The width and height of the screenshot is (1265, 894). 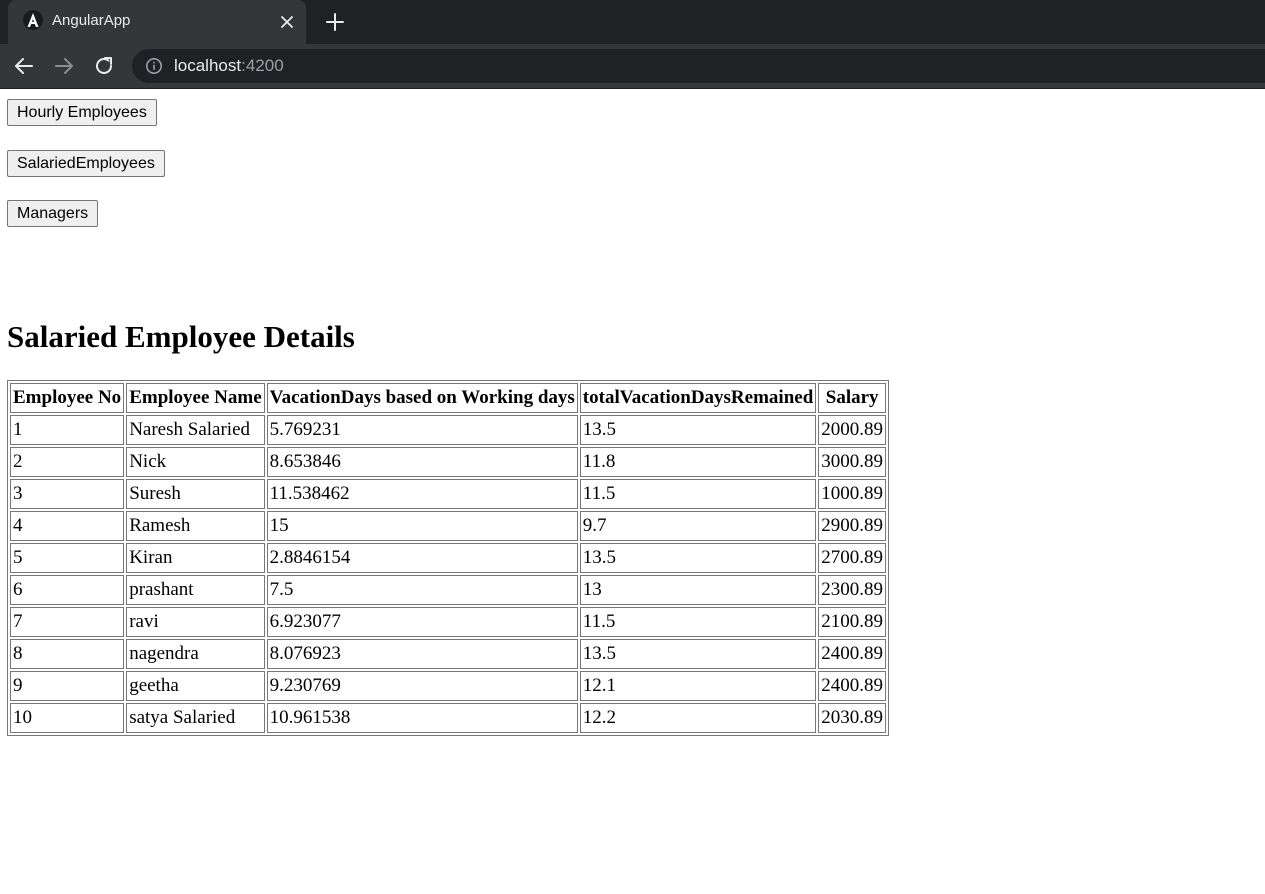 I want to click on column-header: VacationDays based on Working days, so click(x=422, y=398).